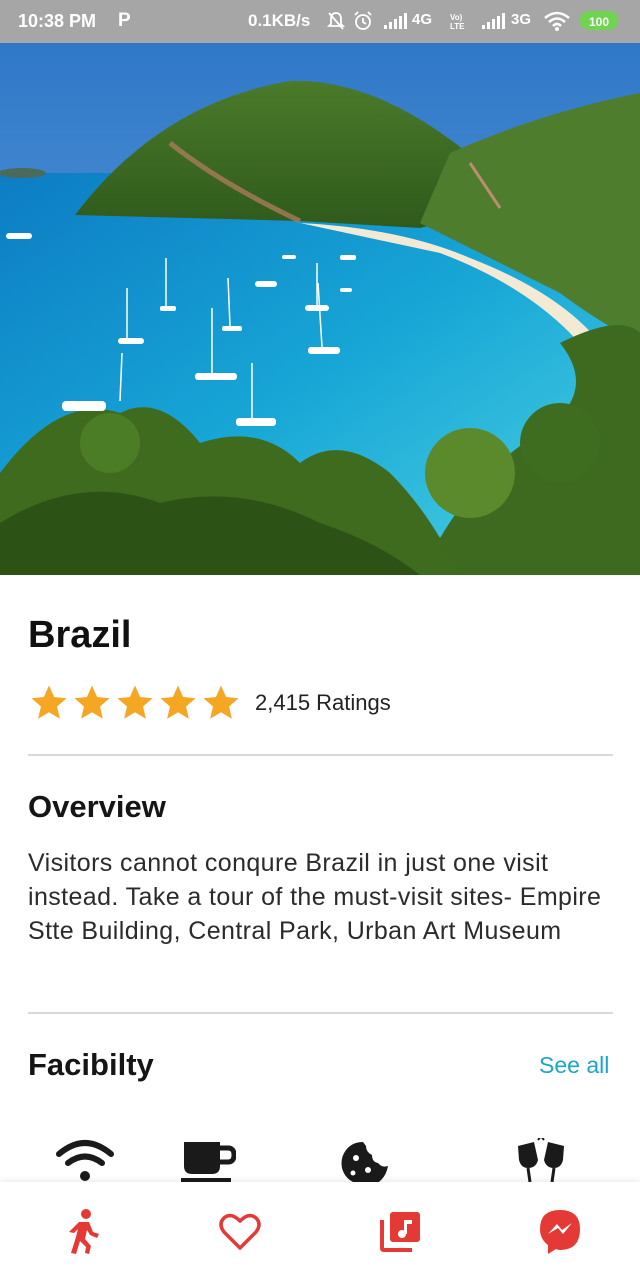  What do you see at coordinates (400, 1232) in the screenshot?
I see `music-library-icon` at bounding box center [400, 1232].